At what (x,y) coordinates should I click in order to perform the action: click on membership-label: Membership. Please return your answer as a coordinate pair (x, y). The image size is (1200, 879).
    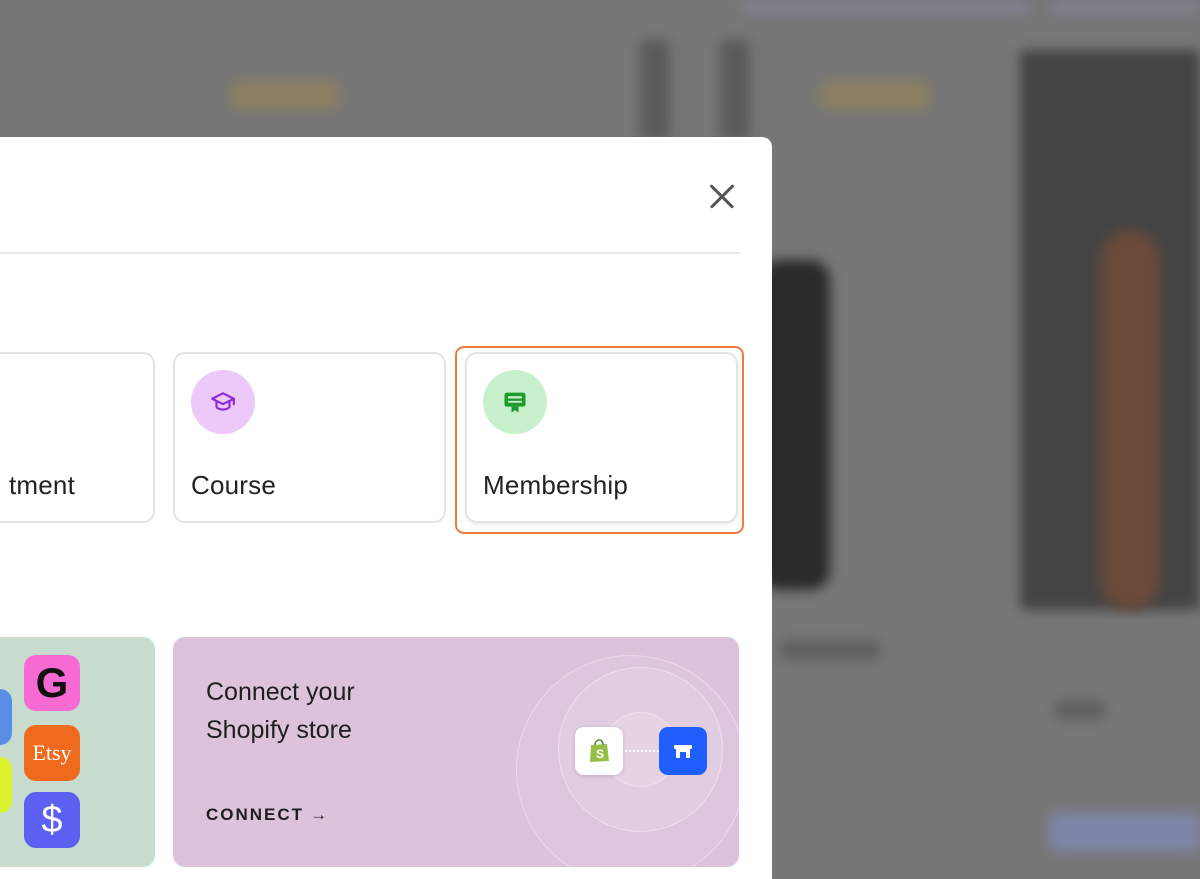
    Looking at the image, I should click on (556, 485).